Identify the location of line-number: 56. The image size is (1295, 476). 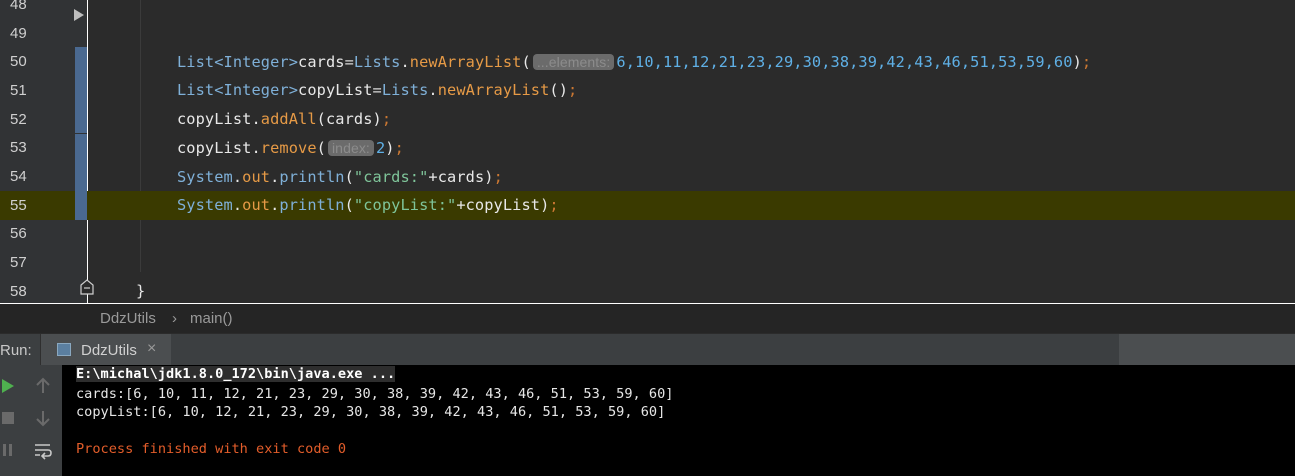
(18, 234).